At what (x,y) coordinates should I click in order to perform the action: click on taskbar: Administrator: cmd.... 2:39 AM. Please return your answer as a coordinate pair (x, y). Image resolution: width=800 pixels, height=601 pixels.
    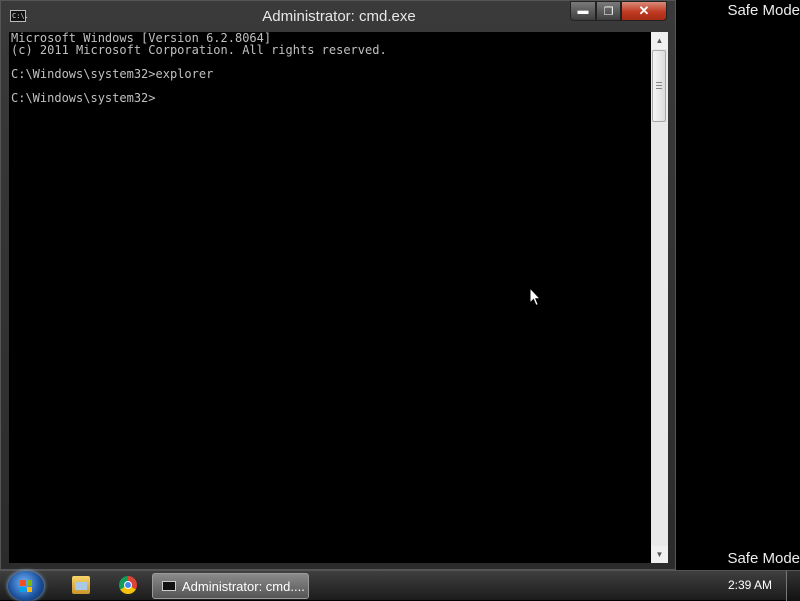
    Looking at the image, I should click on (400, 585).